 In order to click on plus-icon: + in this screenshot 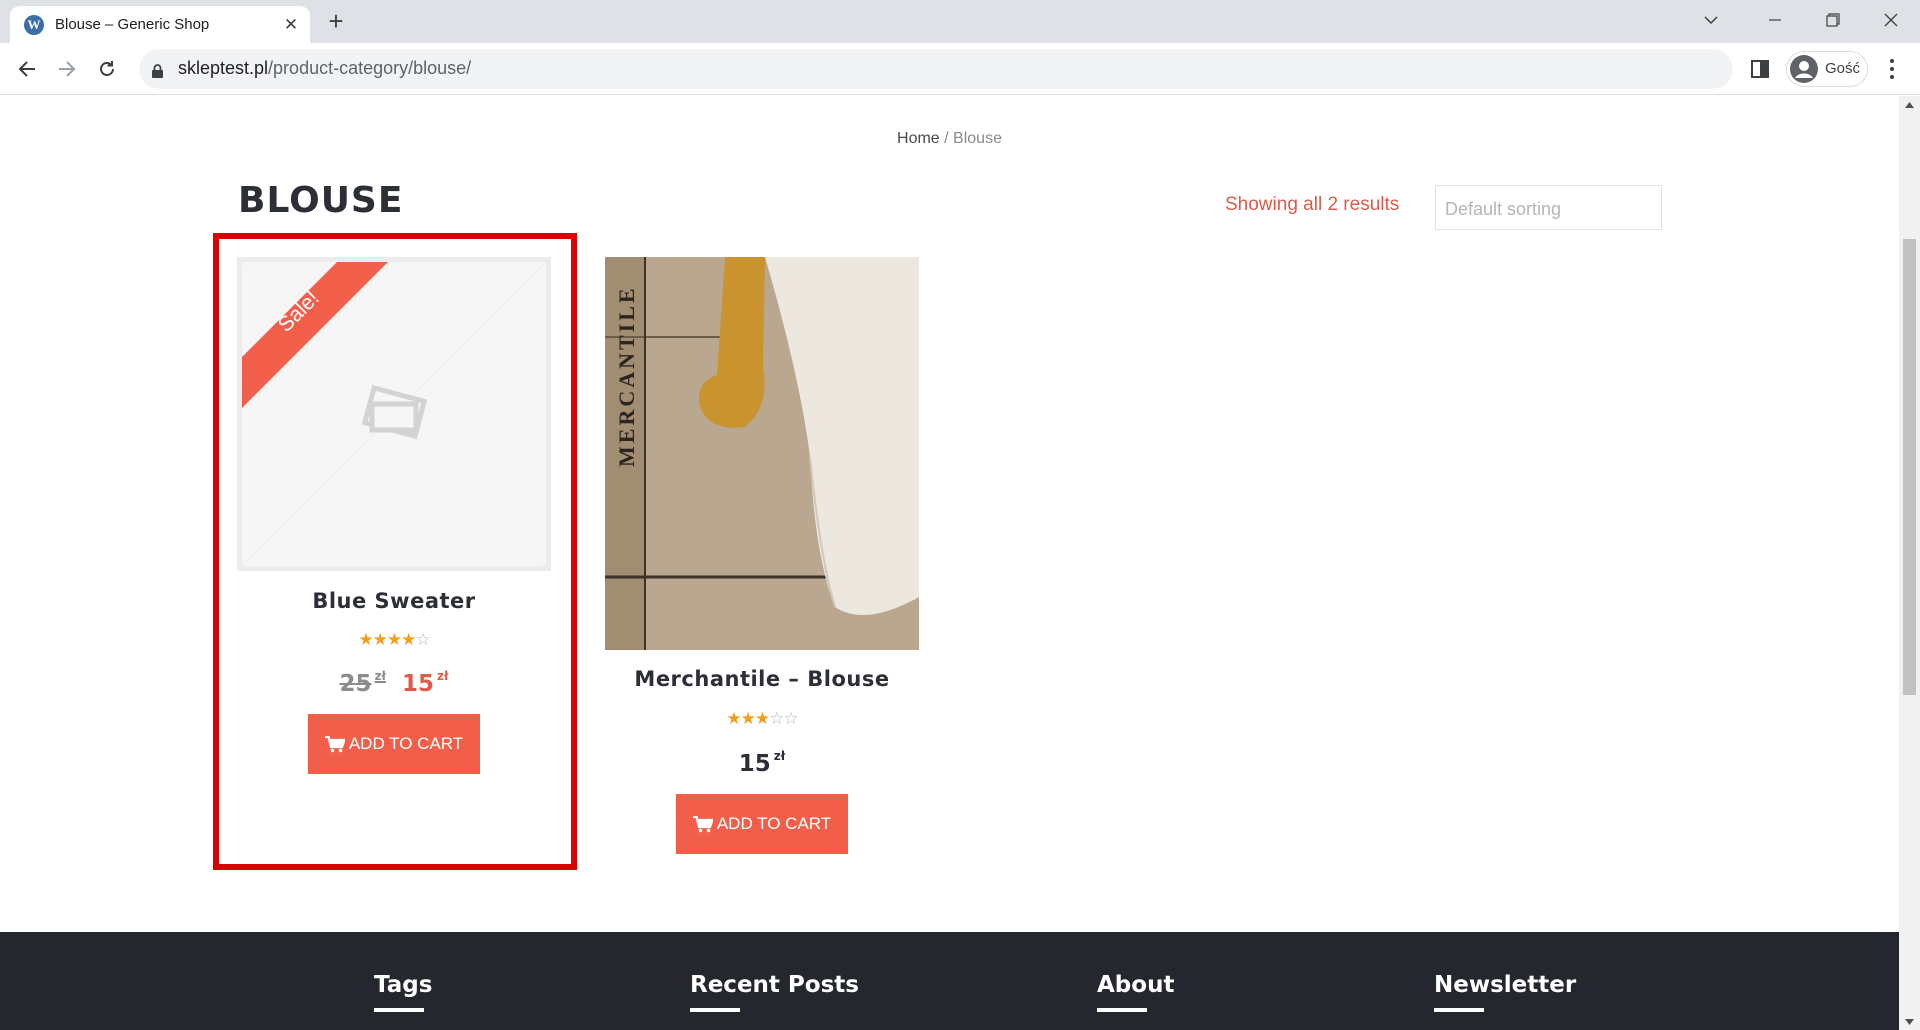, I will do `click(336, 22)`.